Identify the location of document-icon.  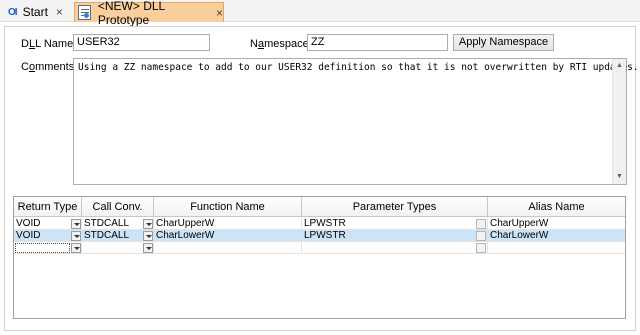
(84, 12).